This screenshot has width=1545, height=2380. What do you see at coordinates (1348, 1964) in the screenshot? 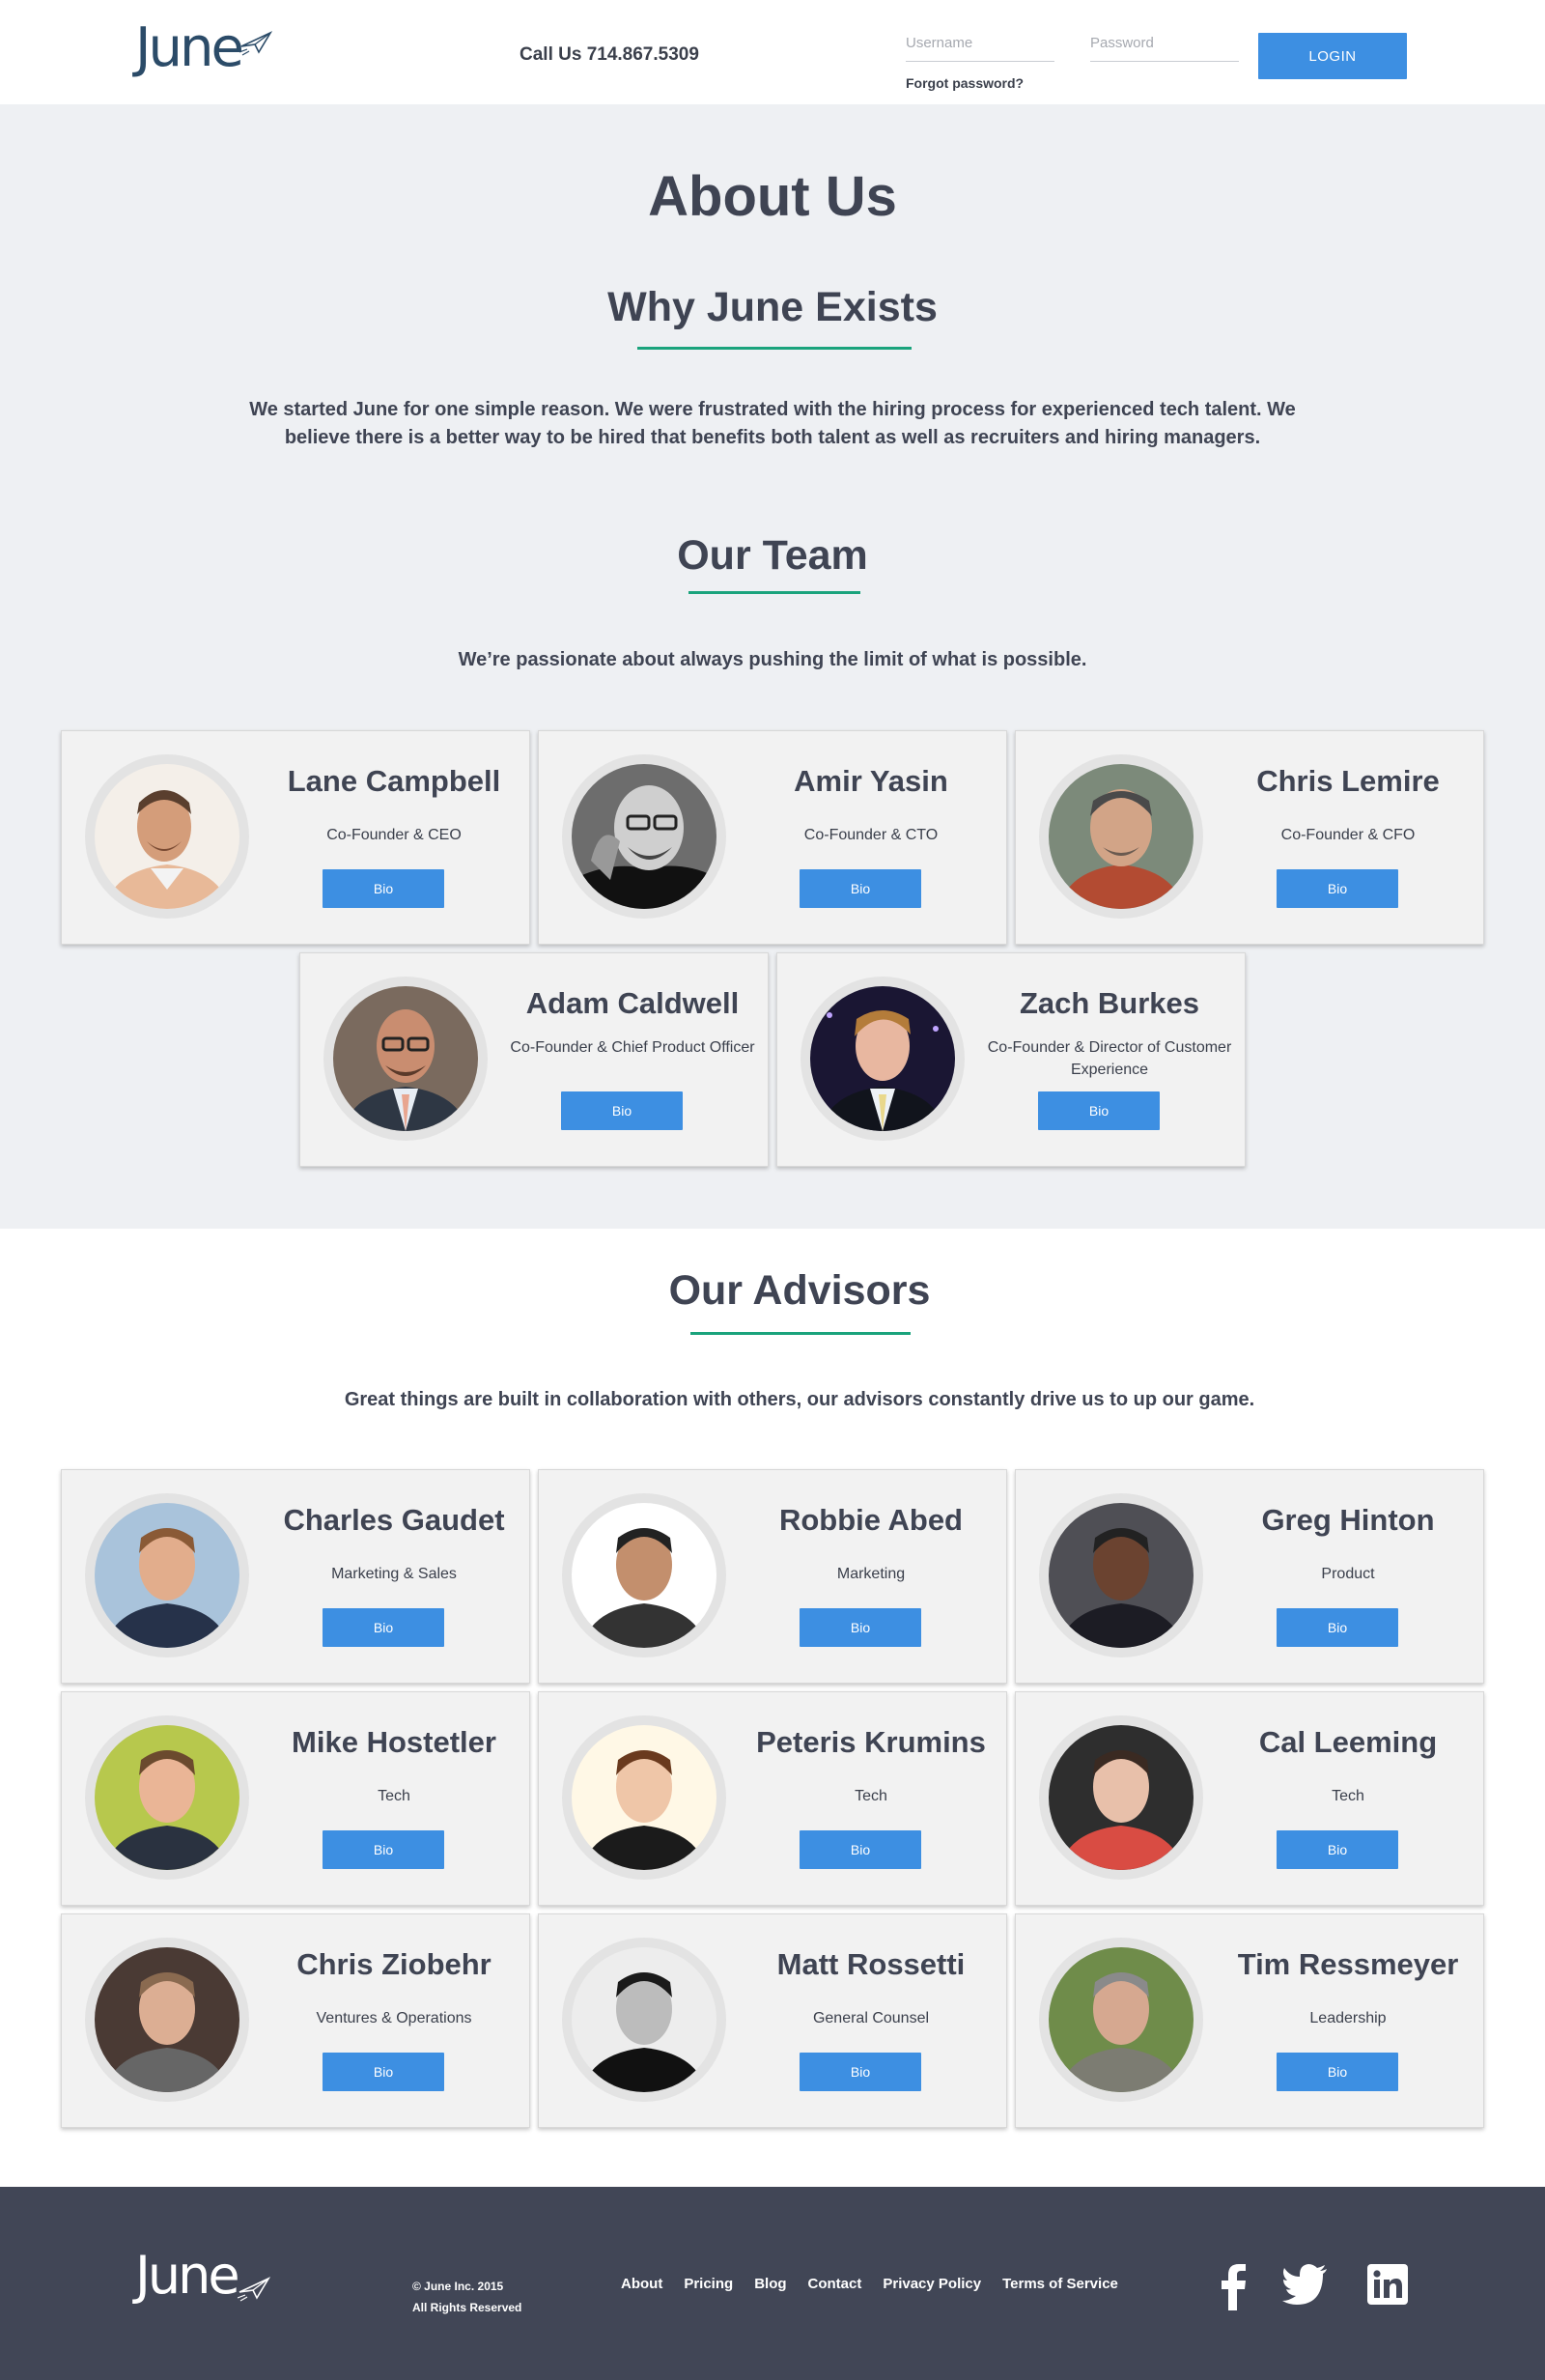
I see `advisor-name: Tim Ressmeyer` at bounding box center [1348, 1964].